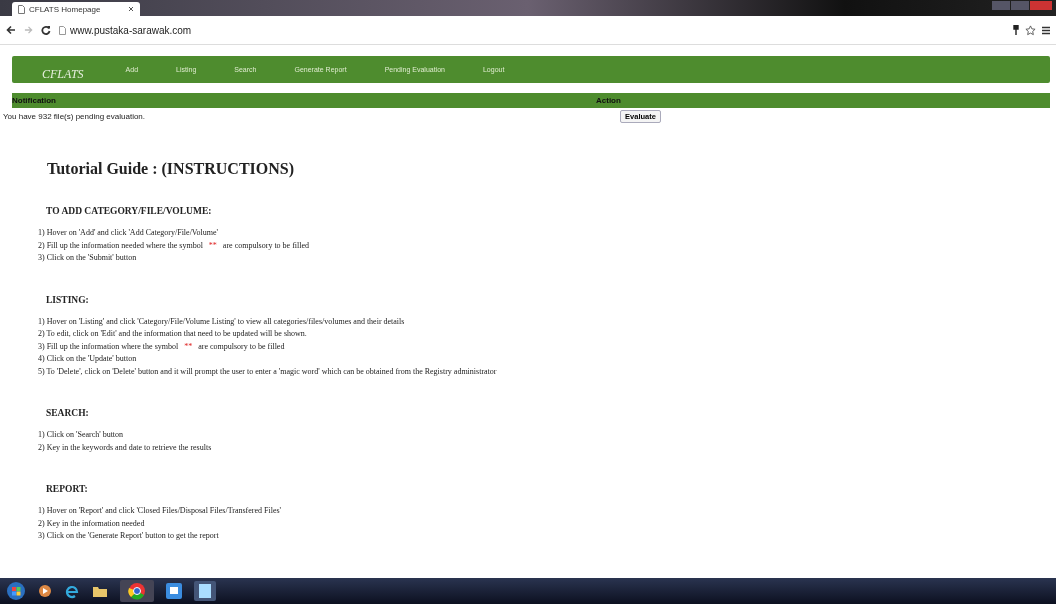  Describe the element at coordinates (160, 511) in the screenshot. I see `instruction-text: 1) Hover on 'Report' and click 'Closed Files/Disposal Files/Transfered Files'` at that location.